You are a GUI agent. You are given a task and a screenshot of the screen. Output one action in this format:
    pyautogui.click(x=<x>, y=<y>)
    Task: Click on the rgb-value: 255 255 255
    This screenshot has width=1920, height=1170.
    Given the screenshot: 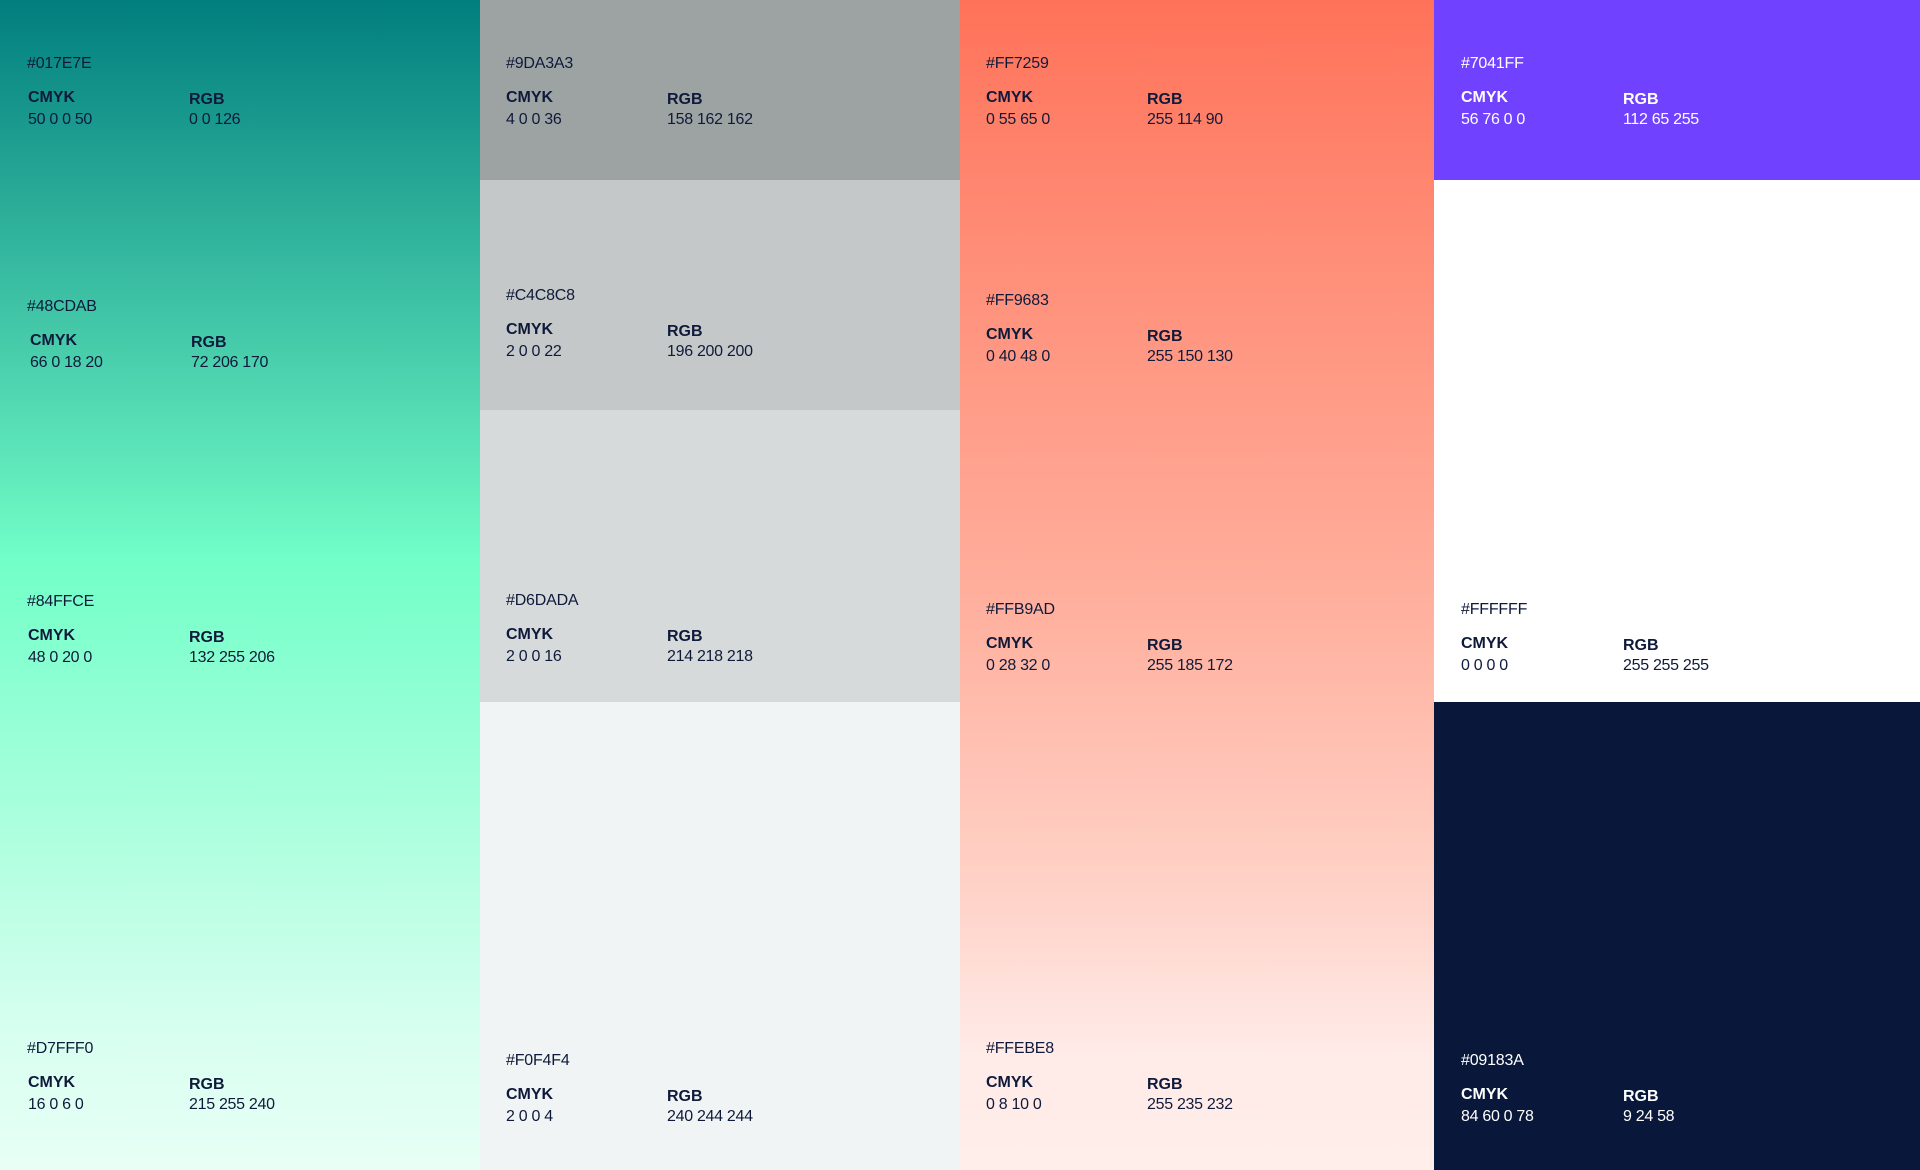 What is the action you would take?
    pyautogui.click(x=1666, y=665)
    